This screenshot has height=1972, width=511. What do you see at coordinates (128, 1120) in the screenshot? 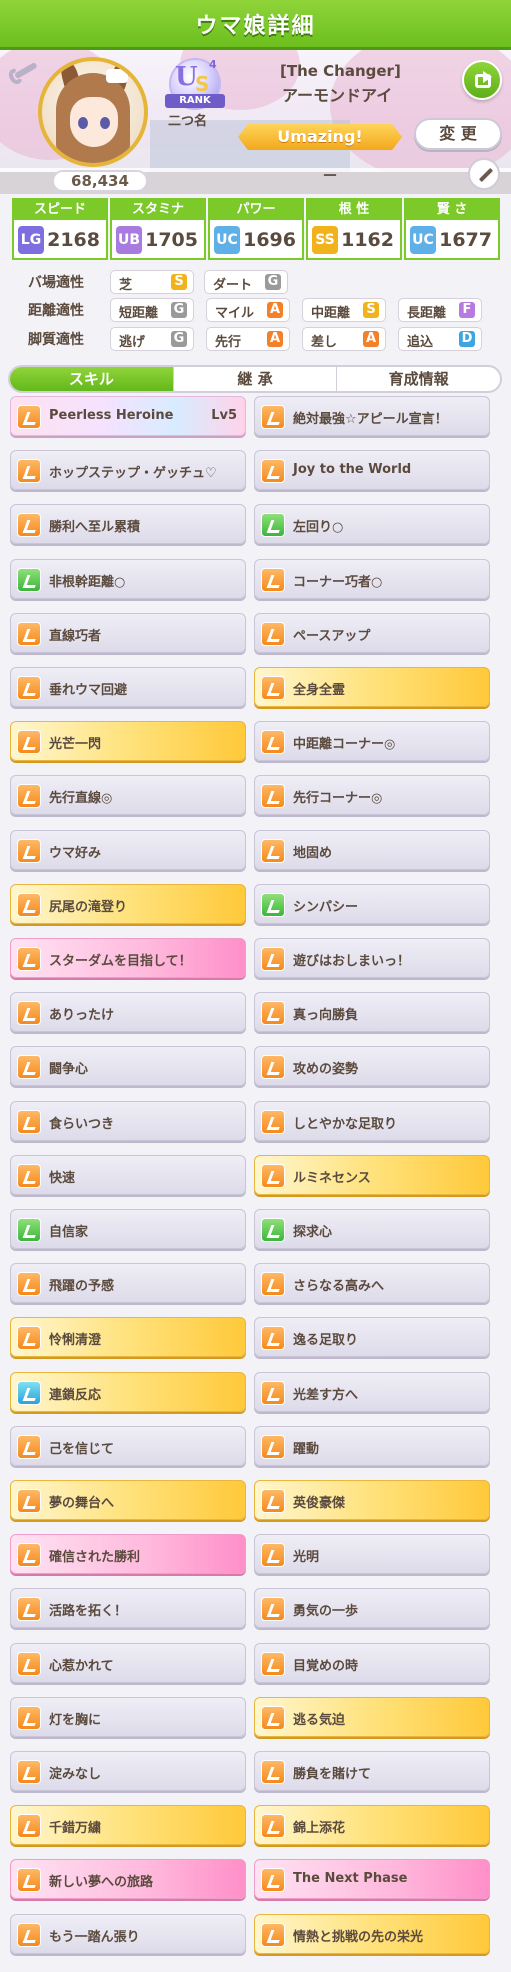
I see `skill-item: 食らいつき` at bounding box center [128, 1120].